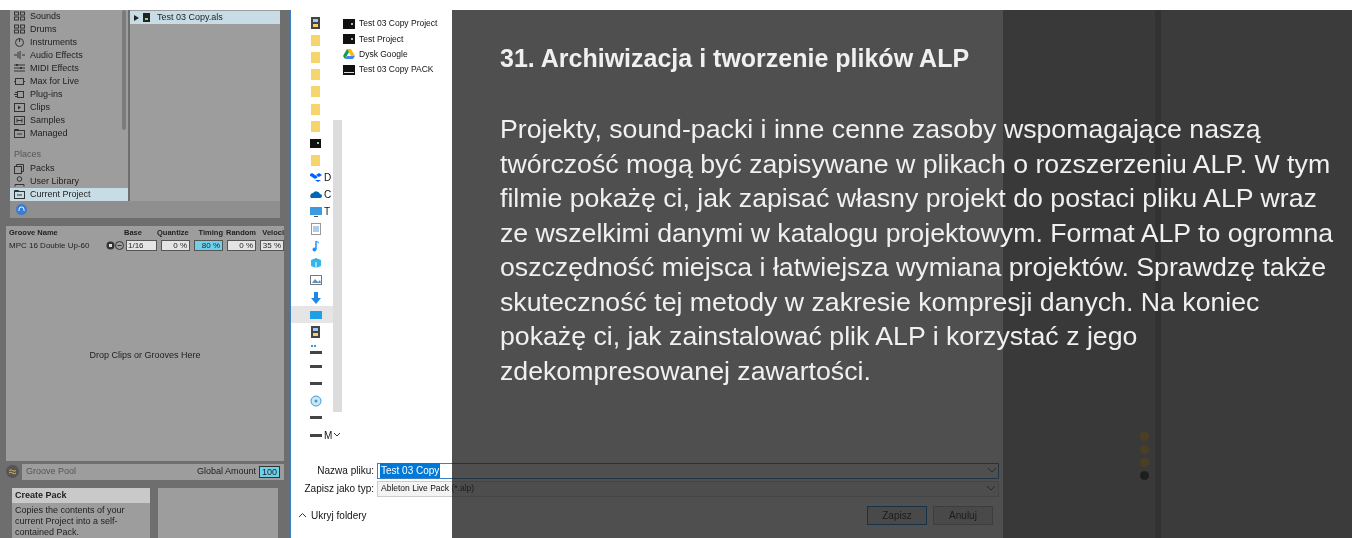 The width and height of the screenshot is (1352, 538). I want to click on info-text: Copies the contents of your current Project into a self-contained Pack., so click(70, 521).